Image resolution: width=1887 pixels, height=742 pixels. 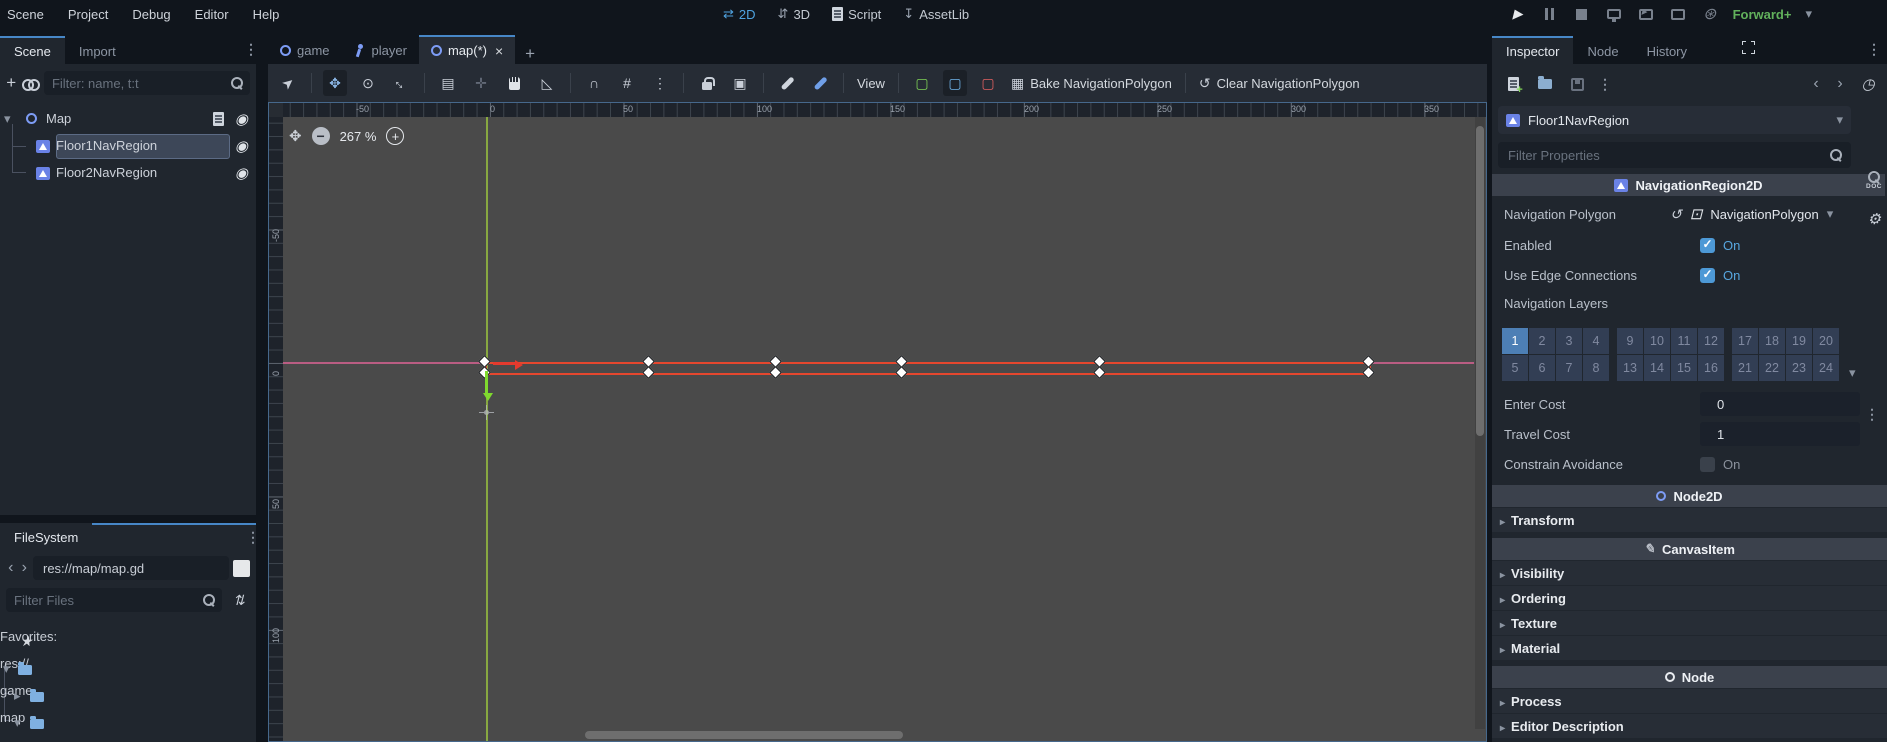 What do you see at coordinates (128, 696) in the screenshot?
I see `fs-folder-game: game` at bounding box center [128, 696].